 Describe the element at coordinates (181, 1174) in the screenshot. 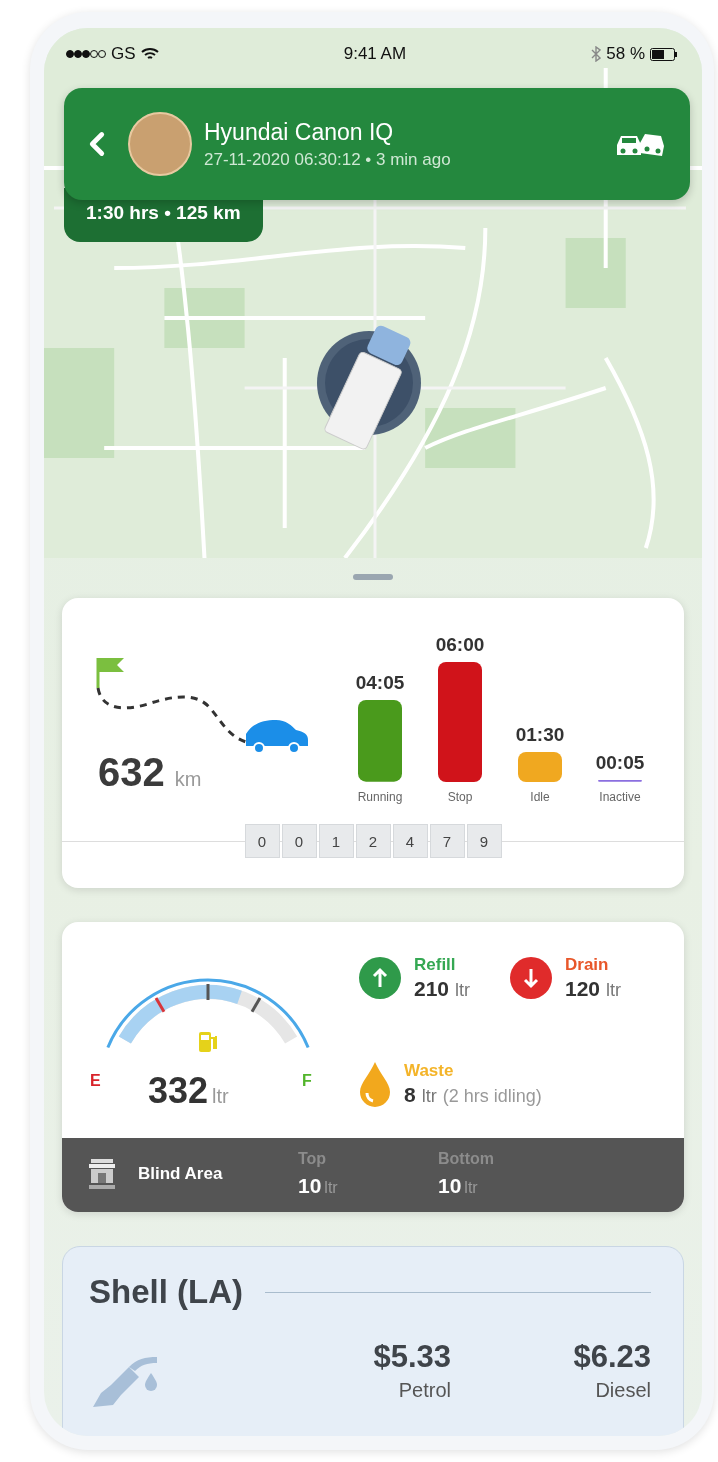

I see `blind-area-label: Blind Area` at that location.